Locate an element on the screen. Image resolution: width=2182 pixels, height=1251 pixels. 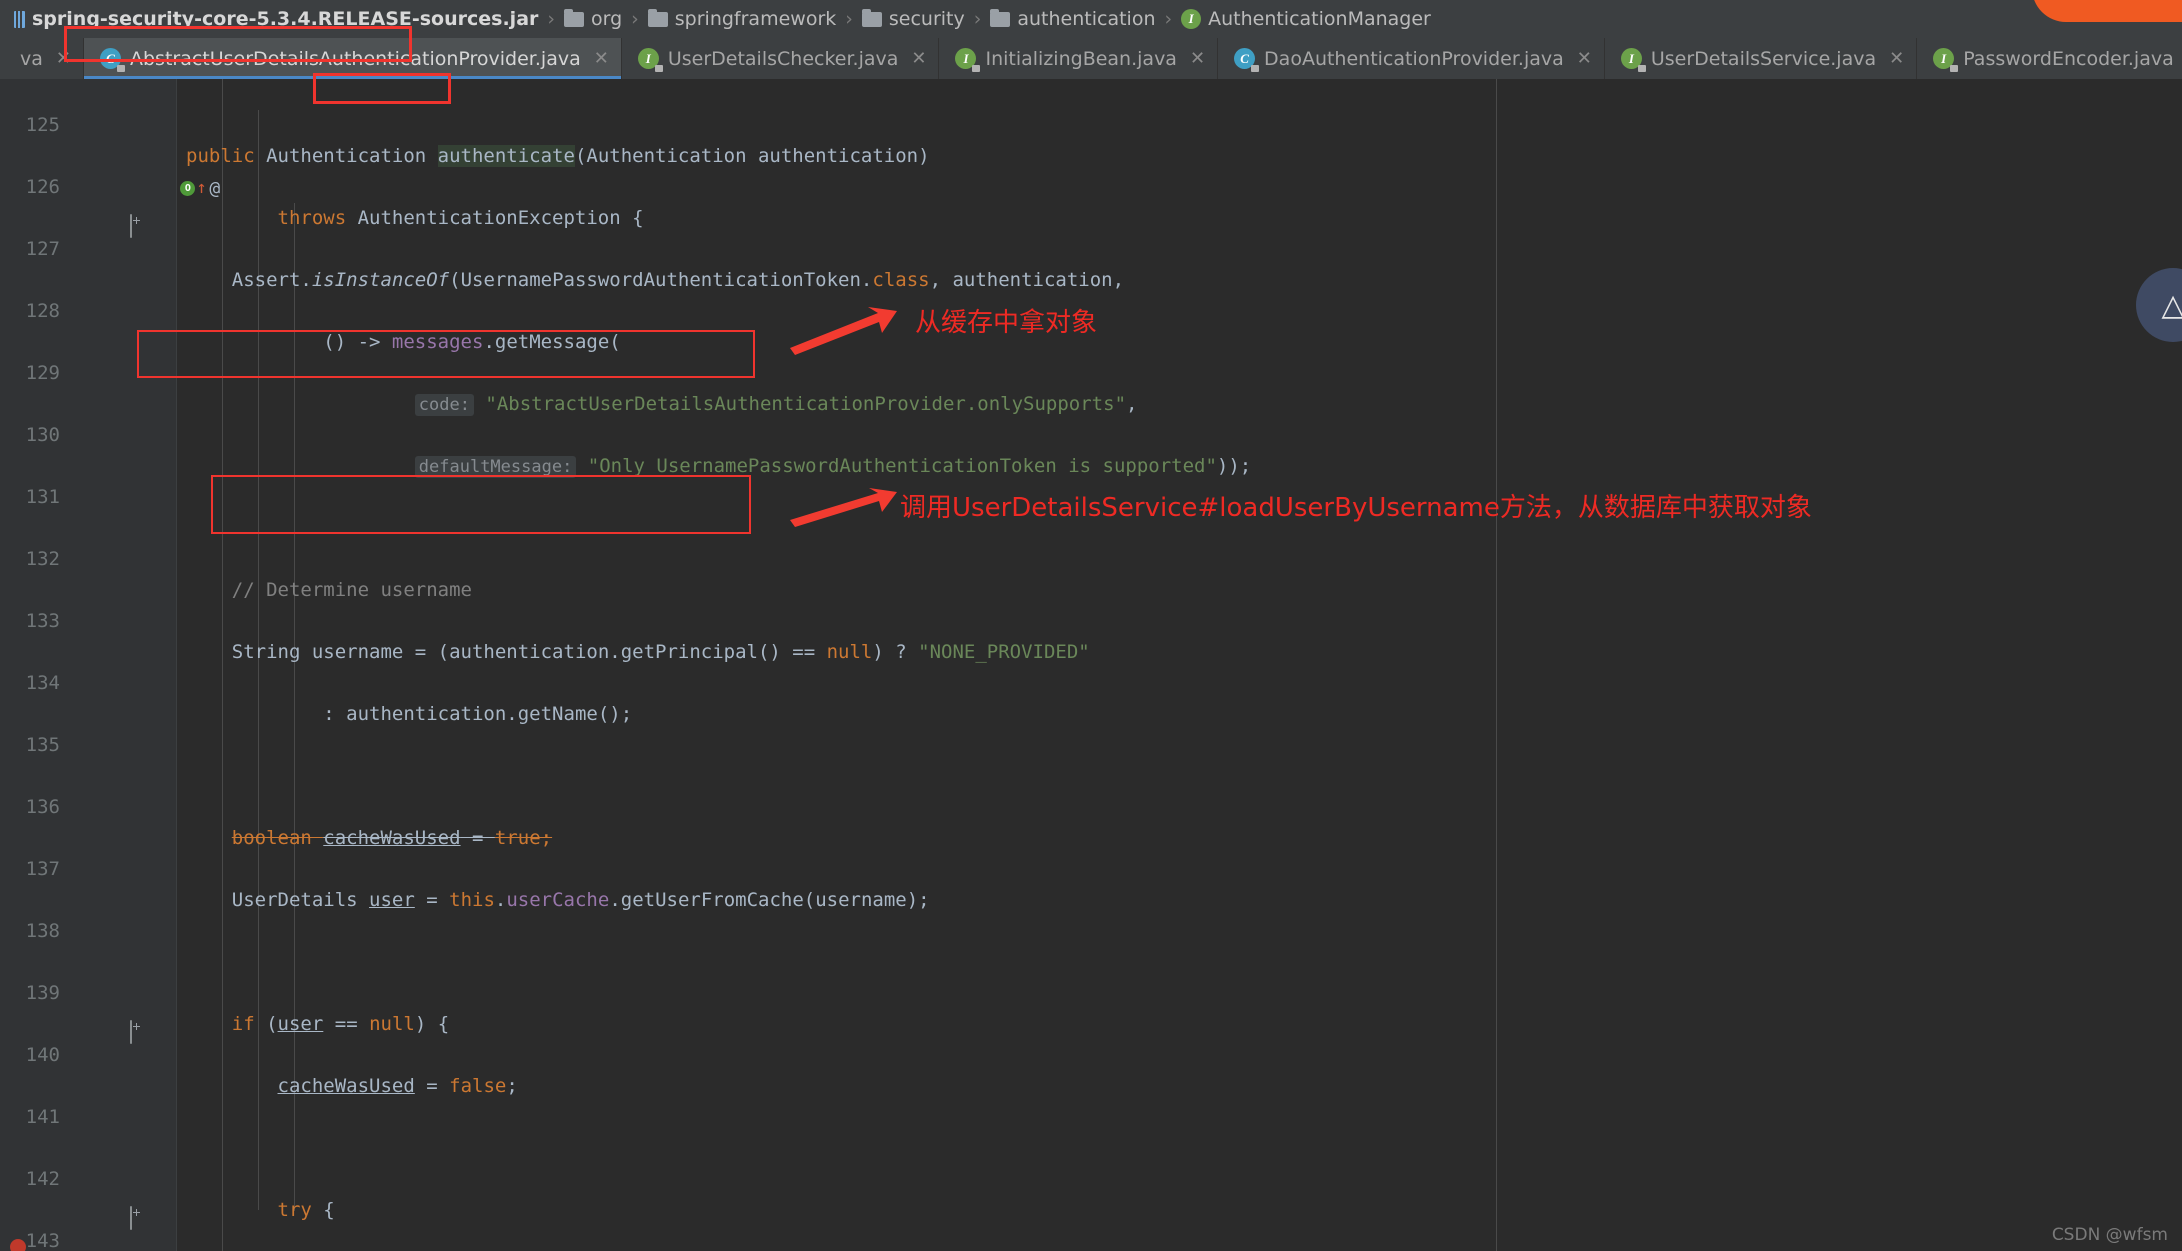
breadcrumb-label: authentication is located at coordinates (1086, 19).